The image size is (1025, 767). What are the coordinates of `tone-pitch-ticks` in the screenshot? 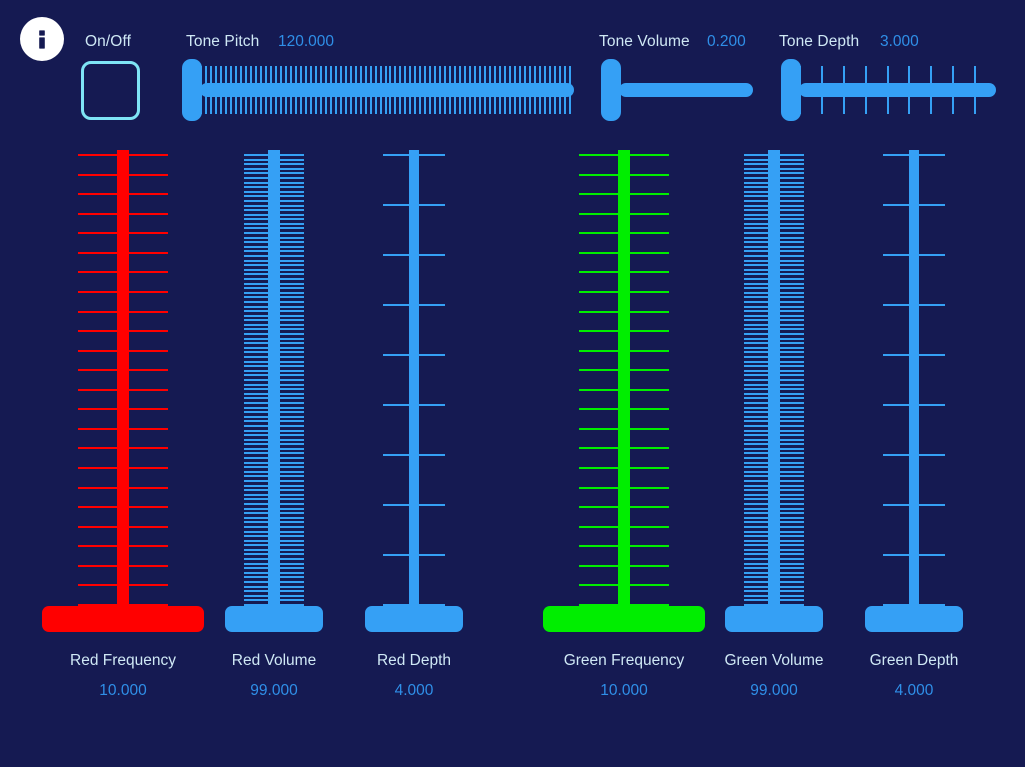 It's located at (387, 90).